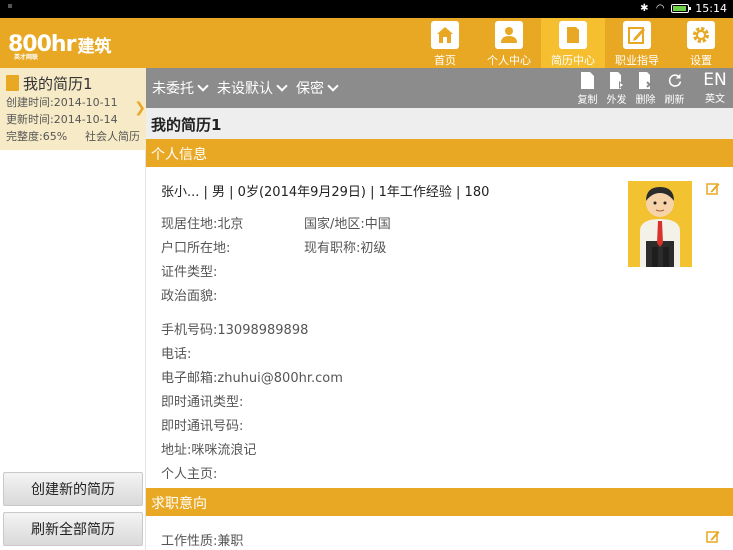  What do you see at coordinates (573, 60) in the screenshot?
I see `nav-label: 简历中心` at bounding box center [573, 60].